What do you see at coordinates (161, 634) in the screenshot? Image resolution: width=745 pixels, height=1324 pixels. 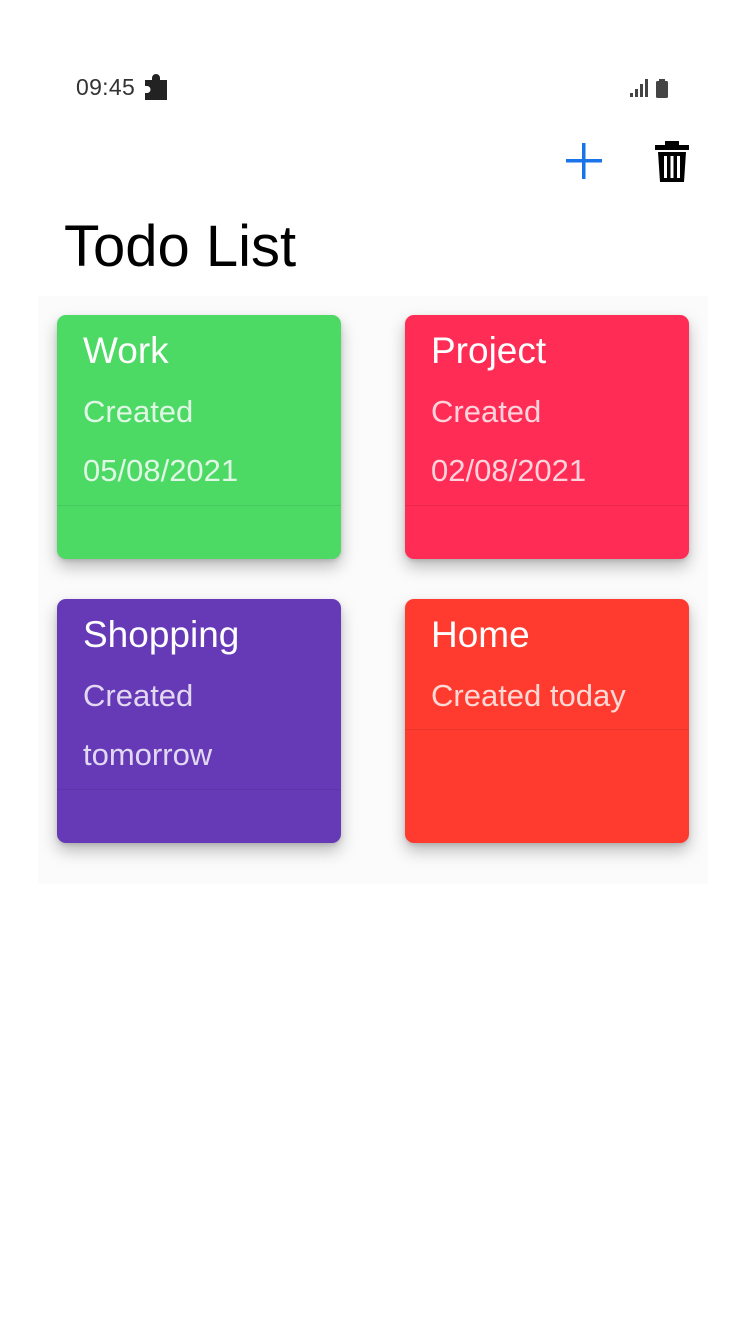 I see `card-title: Shopping` at bounding box center [161, 634].